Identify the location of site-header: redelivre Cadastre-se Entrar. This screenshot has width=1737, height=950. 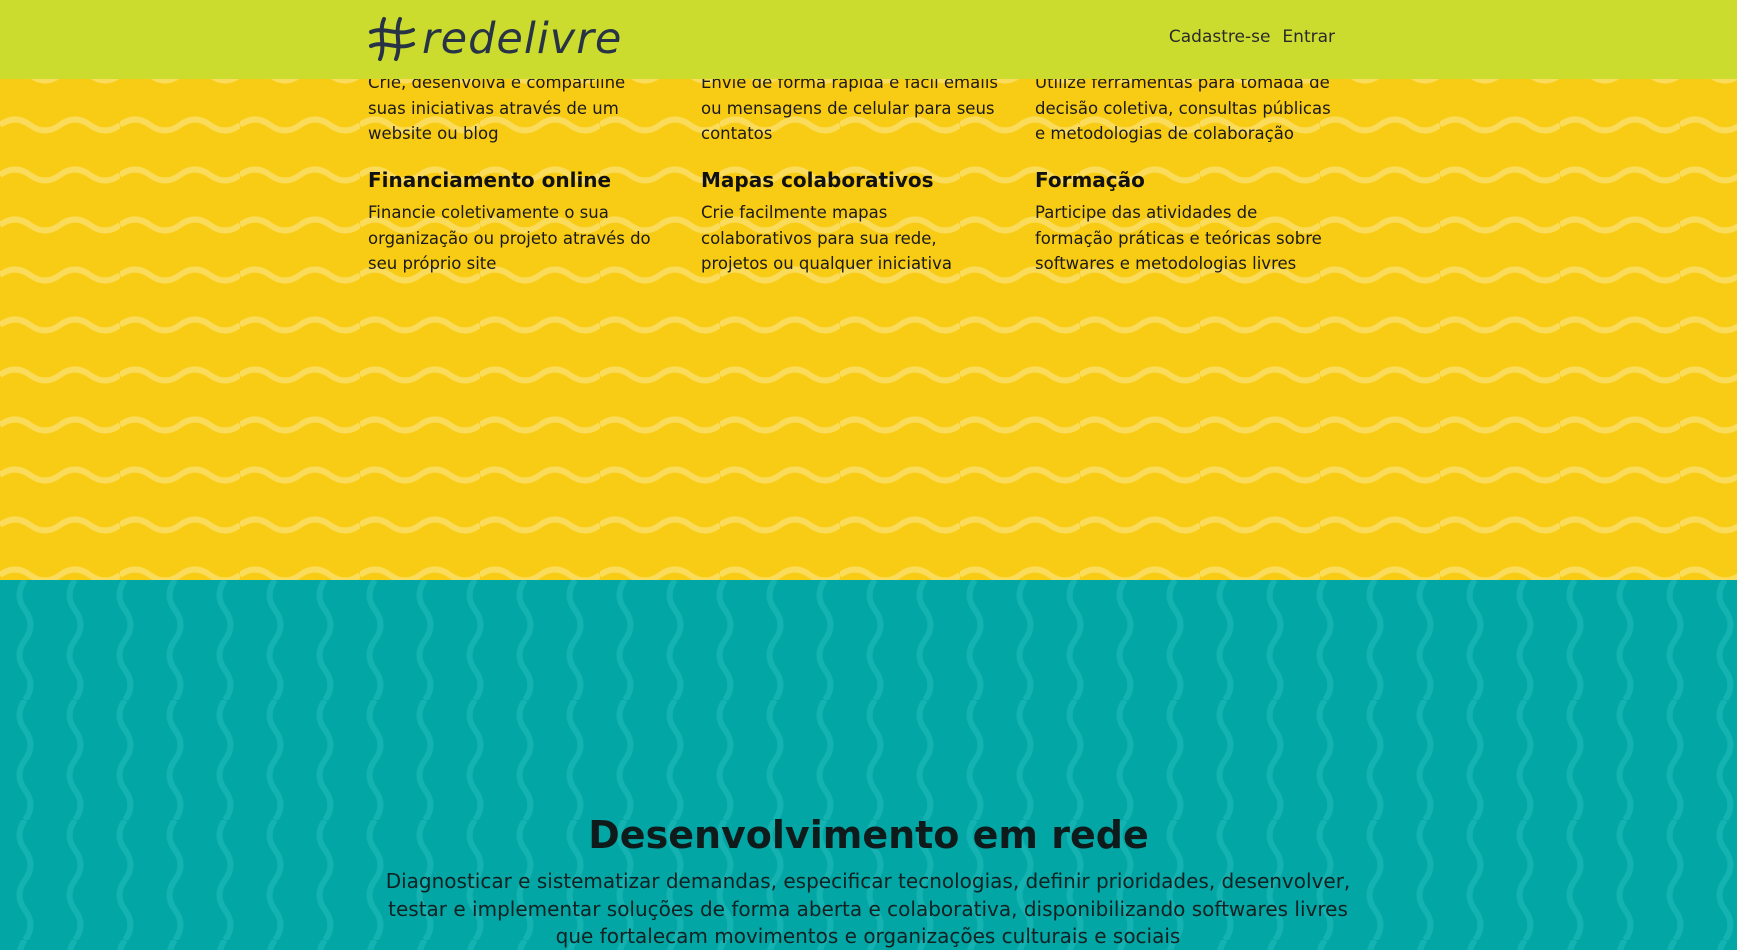
(868, 39).